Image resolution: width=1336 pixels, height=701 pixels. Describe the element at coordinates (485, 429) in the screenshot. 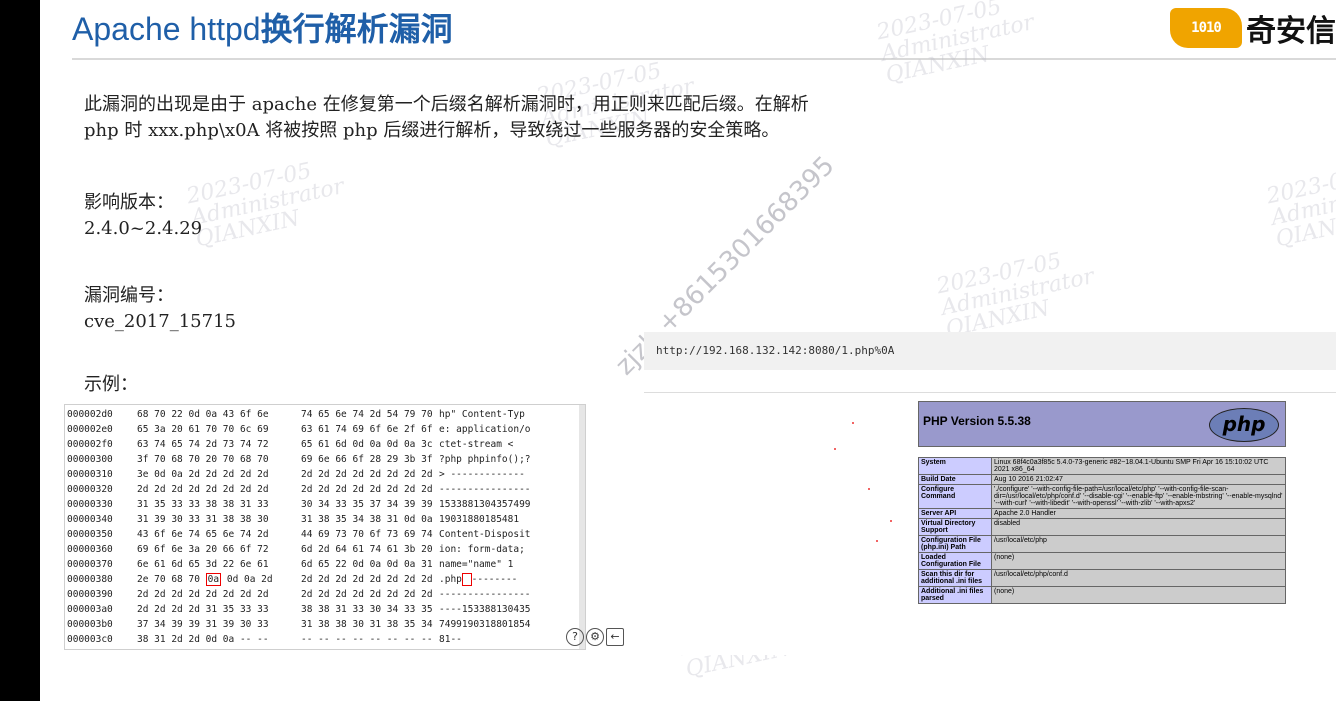

I see `hex-ascii: e: application/o` at that location.